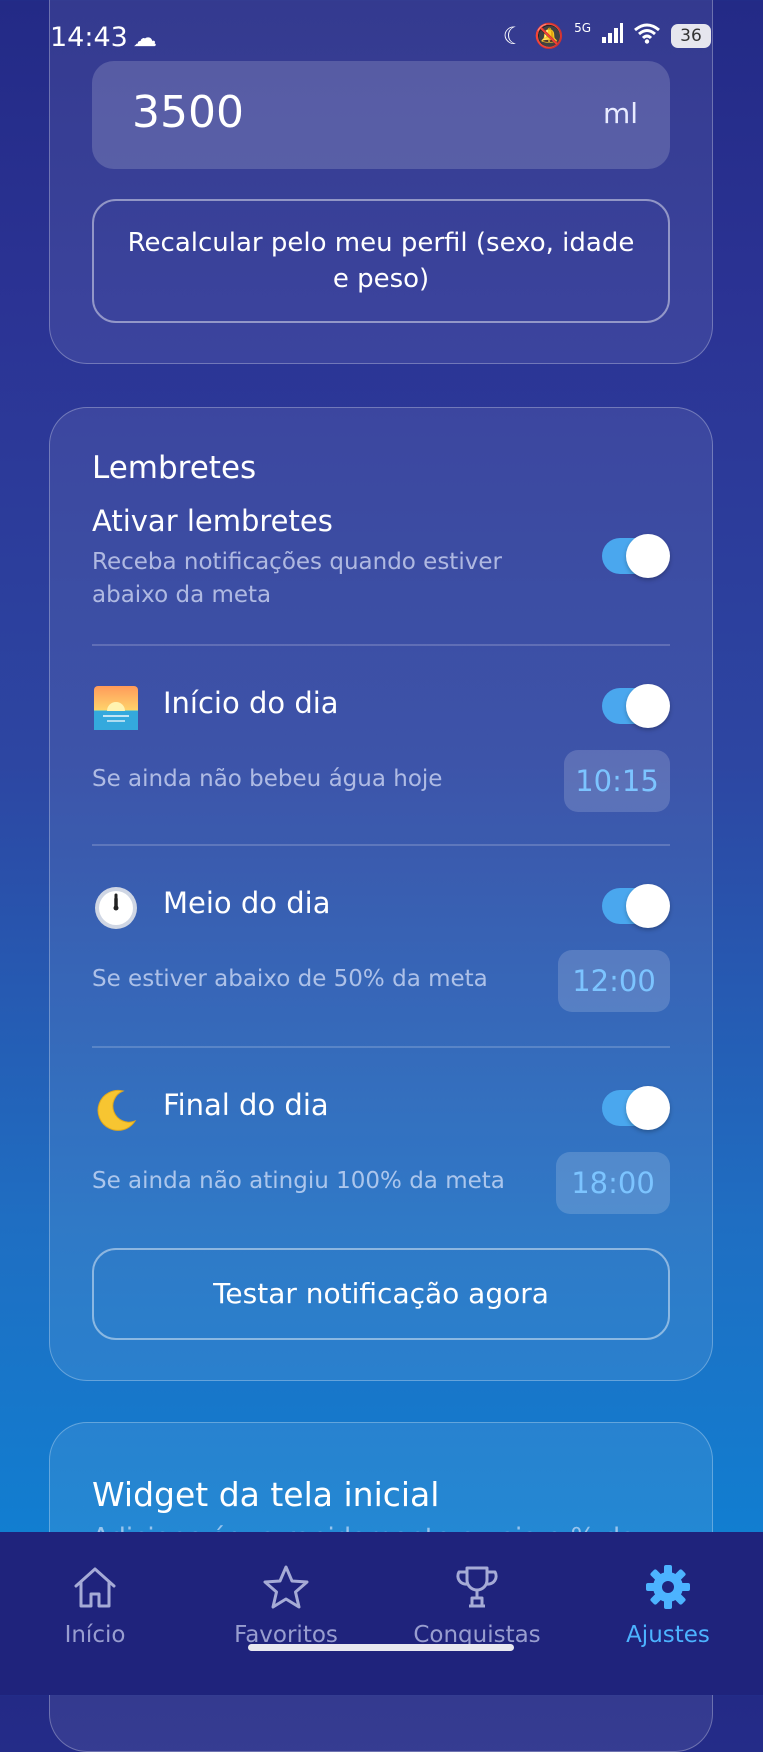  Describe the element at coordinates (212, 521) in the screenshot. I see `enable-reminders-title: Ativar lembretes` at that location.